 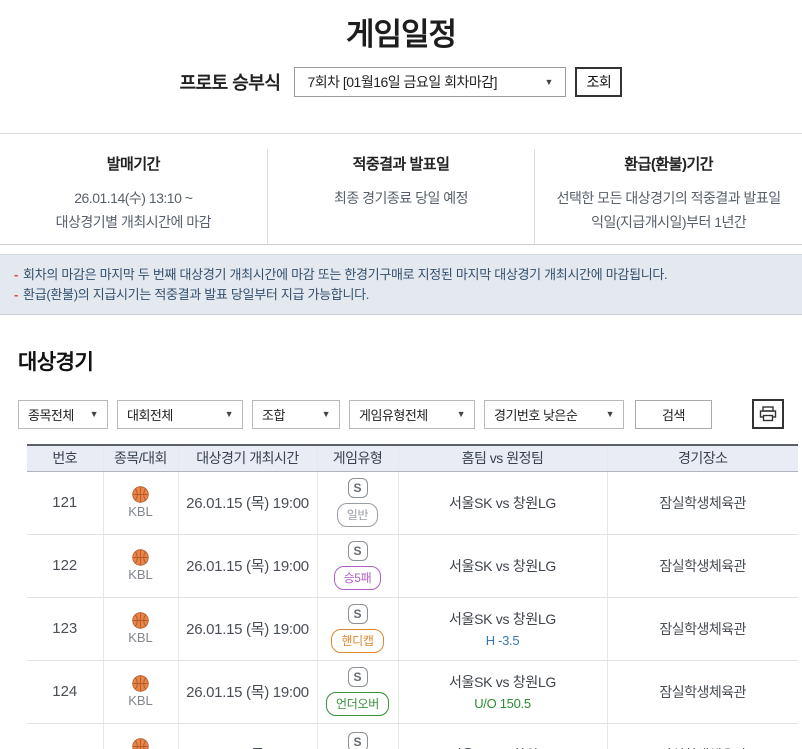 I want to click on filter-combination: 조합 ▼, so click(x=296, y=414).